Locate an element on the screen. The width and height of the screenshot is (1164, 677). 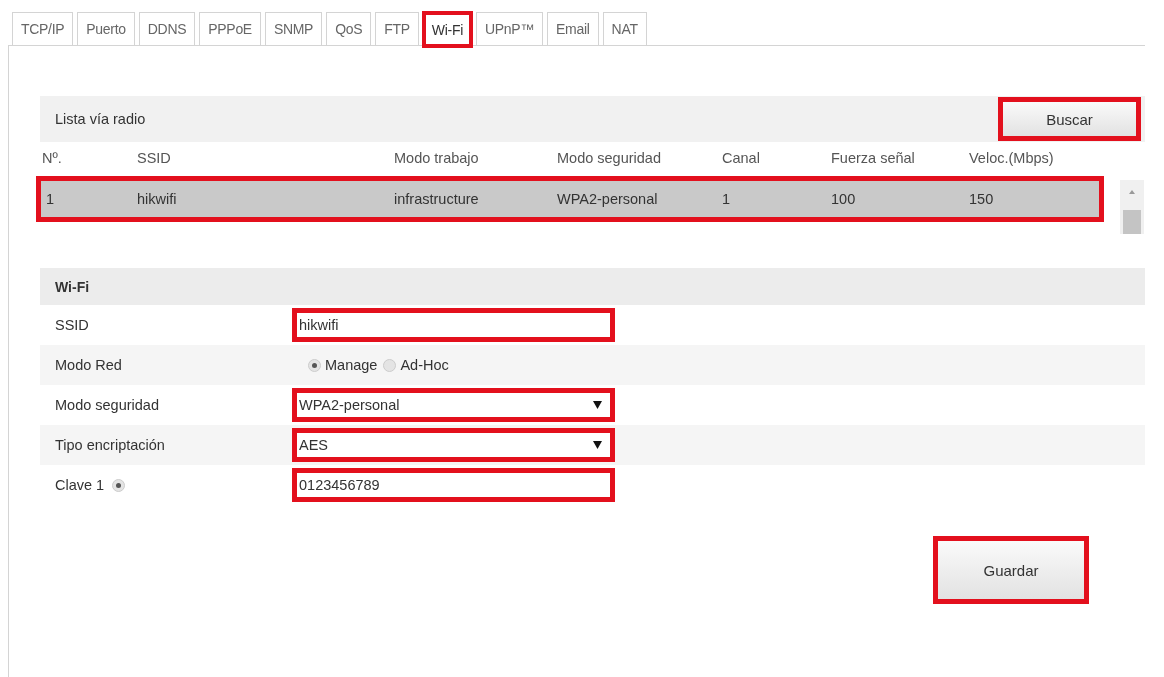
column-header: Modo trabajo is located at coordinates (436, 158).